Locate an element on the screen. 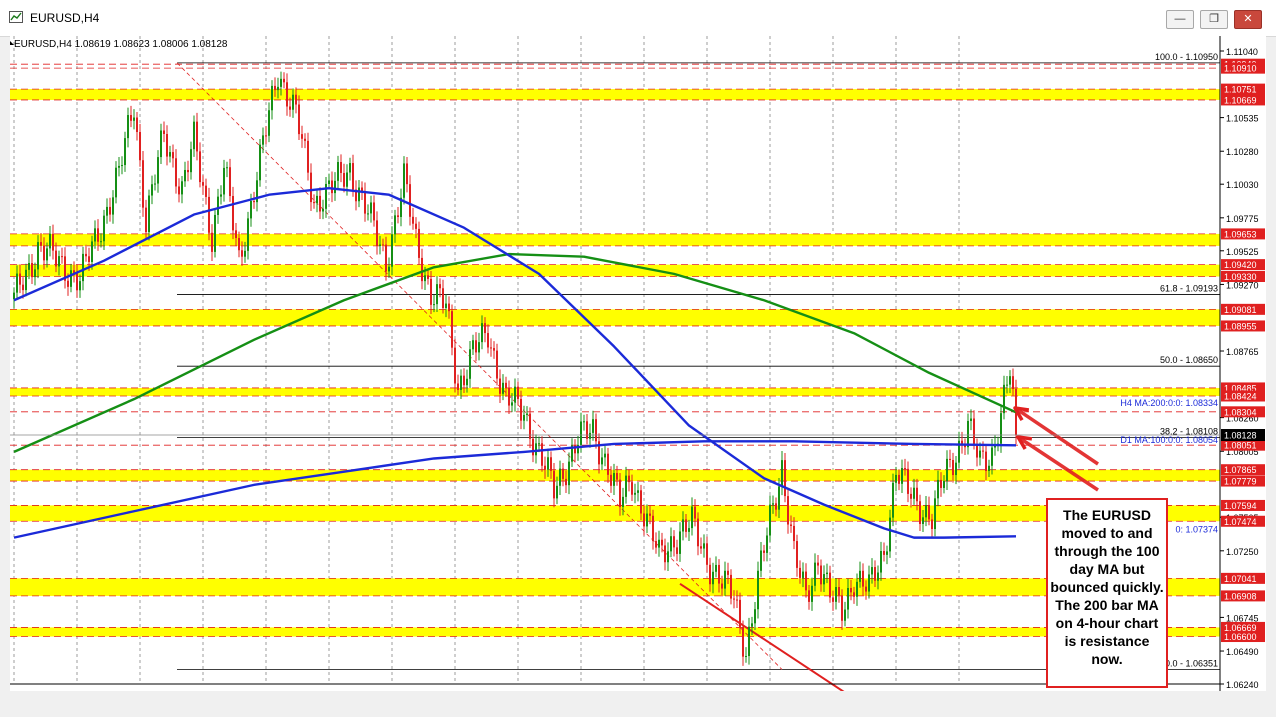  price-tick-label: 1.06240 is located at coordinates (1242, 685).